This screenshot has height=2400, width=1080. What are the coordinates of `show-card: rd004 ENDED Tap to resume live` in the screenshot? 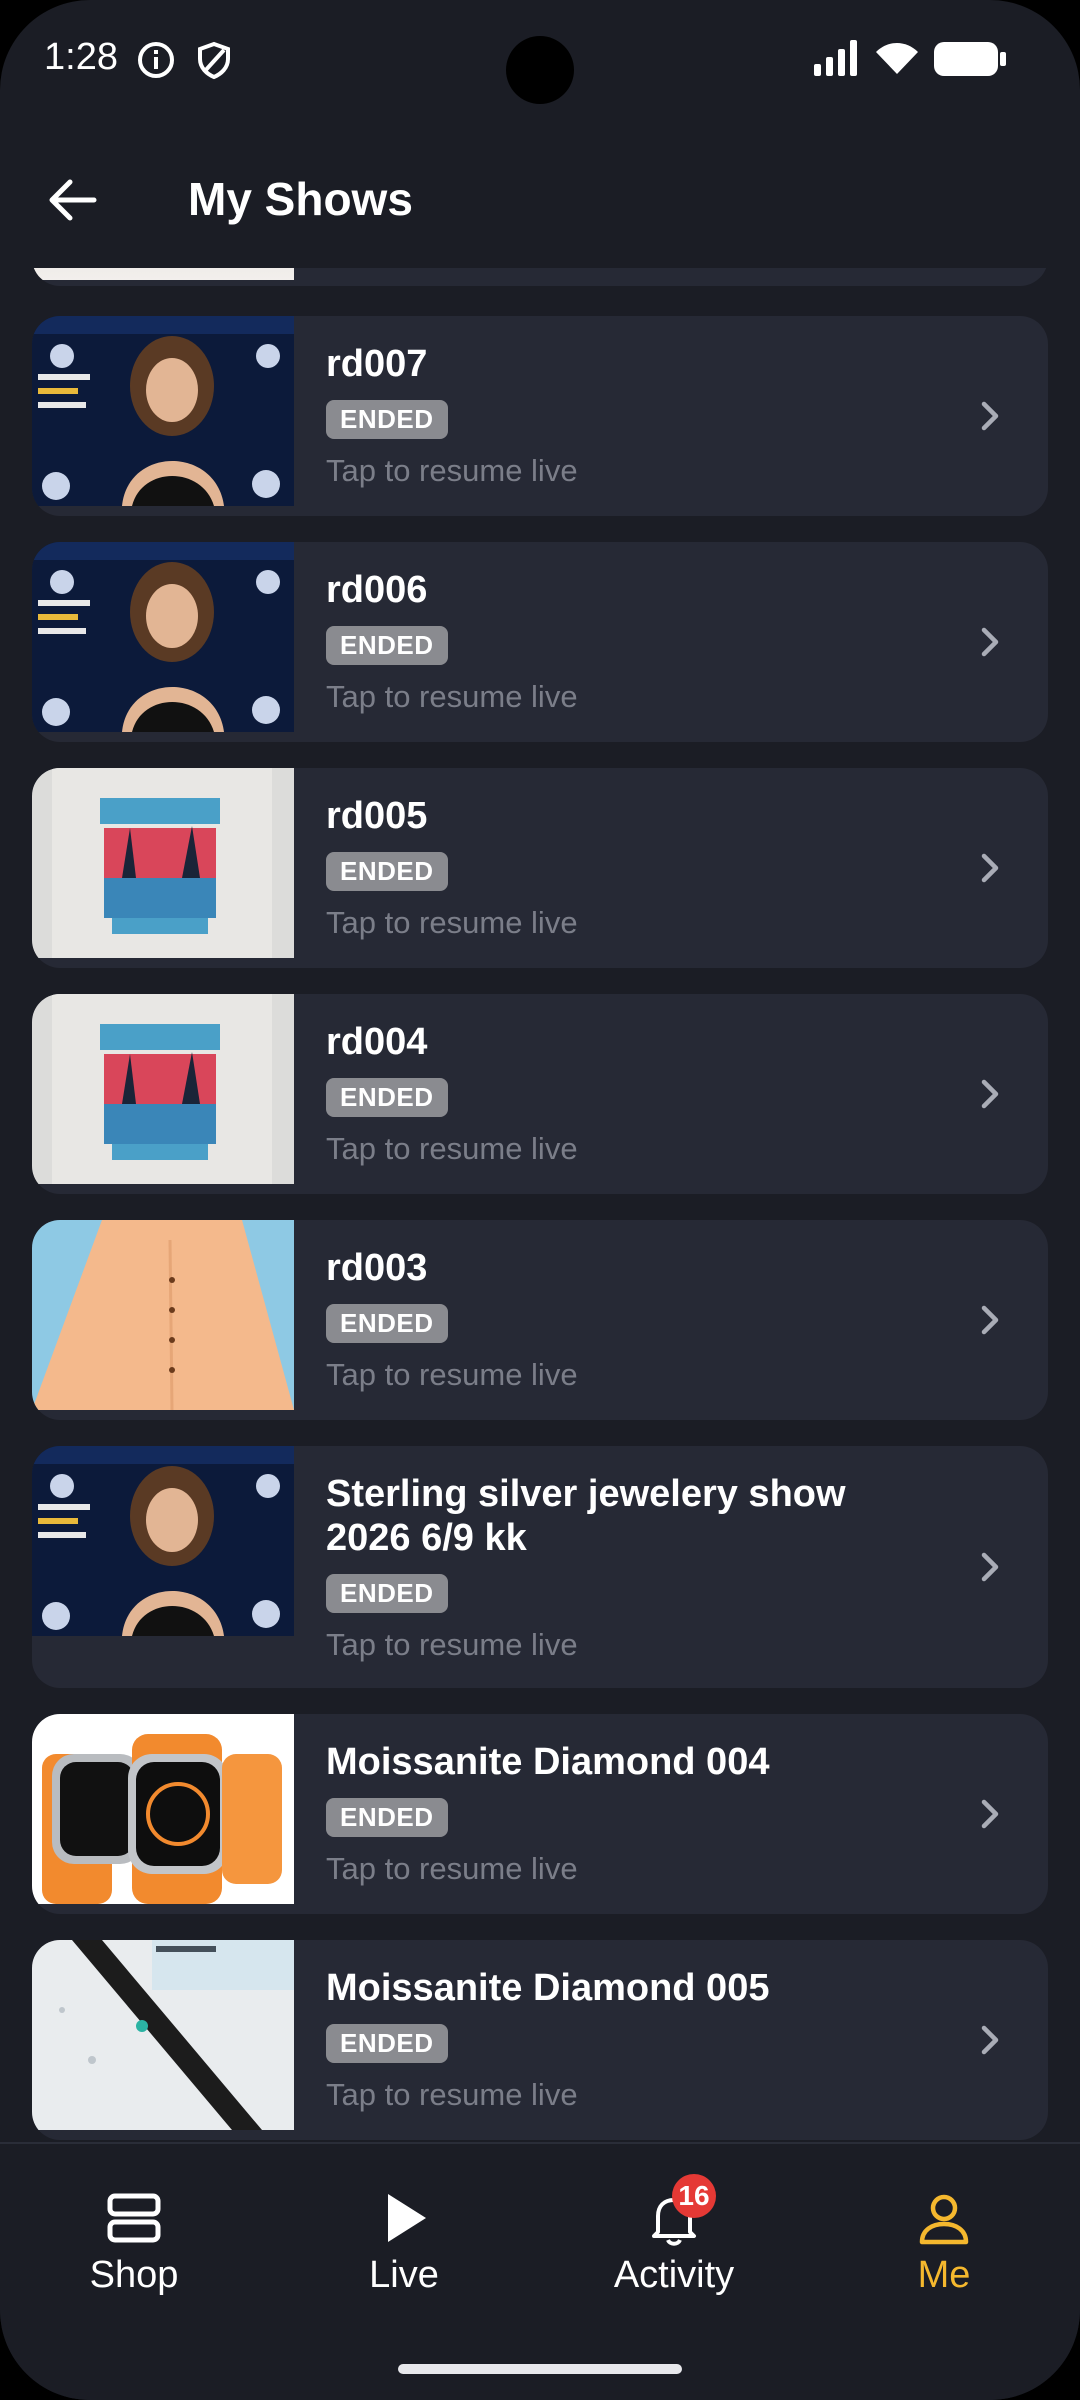 It's located at (540, 1094).